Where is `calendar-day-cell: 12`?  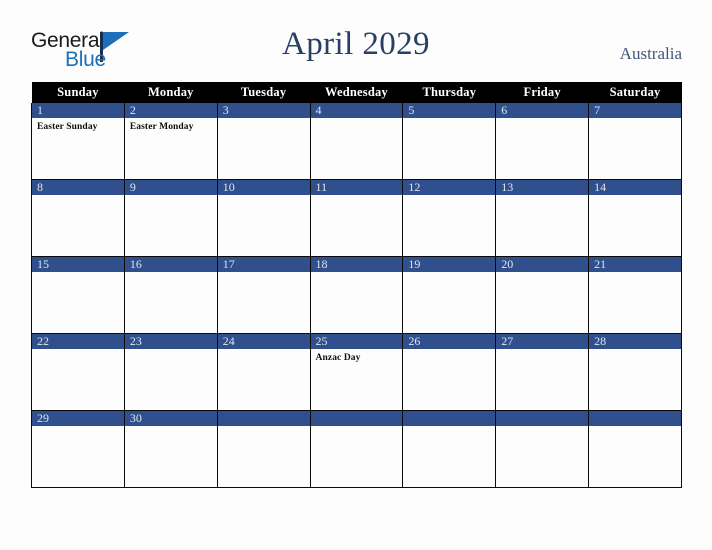
calendar-day-cell: 12 is located at coordinates (449, 218).